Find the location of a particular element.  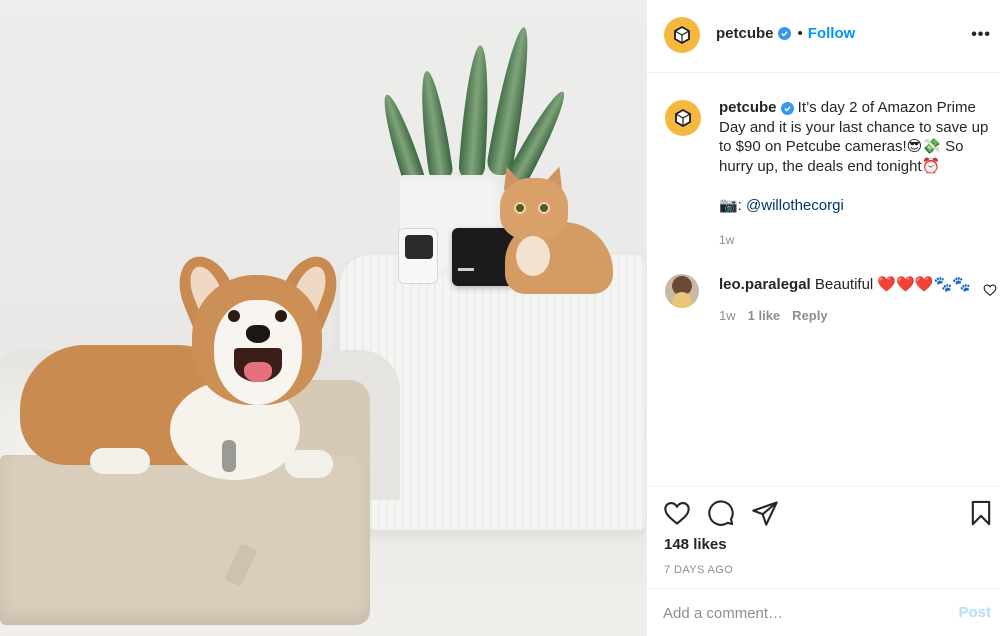

like-heart-icon is located at coordinates (677, 513).